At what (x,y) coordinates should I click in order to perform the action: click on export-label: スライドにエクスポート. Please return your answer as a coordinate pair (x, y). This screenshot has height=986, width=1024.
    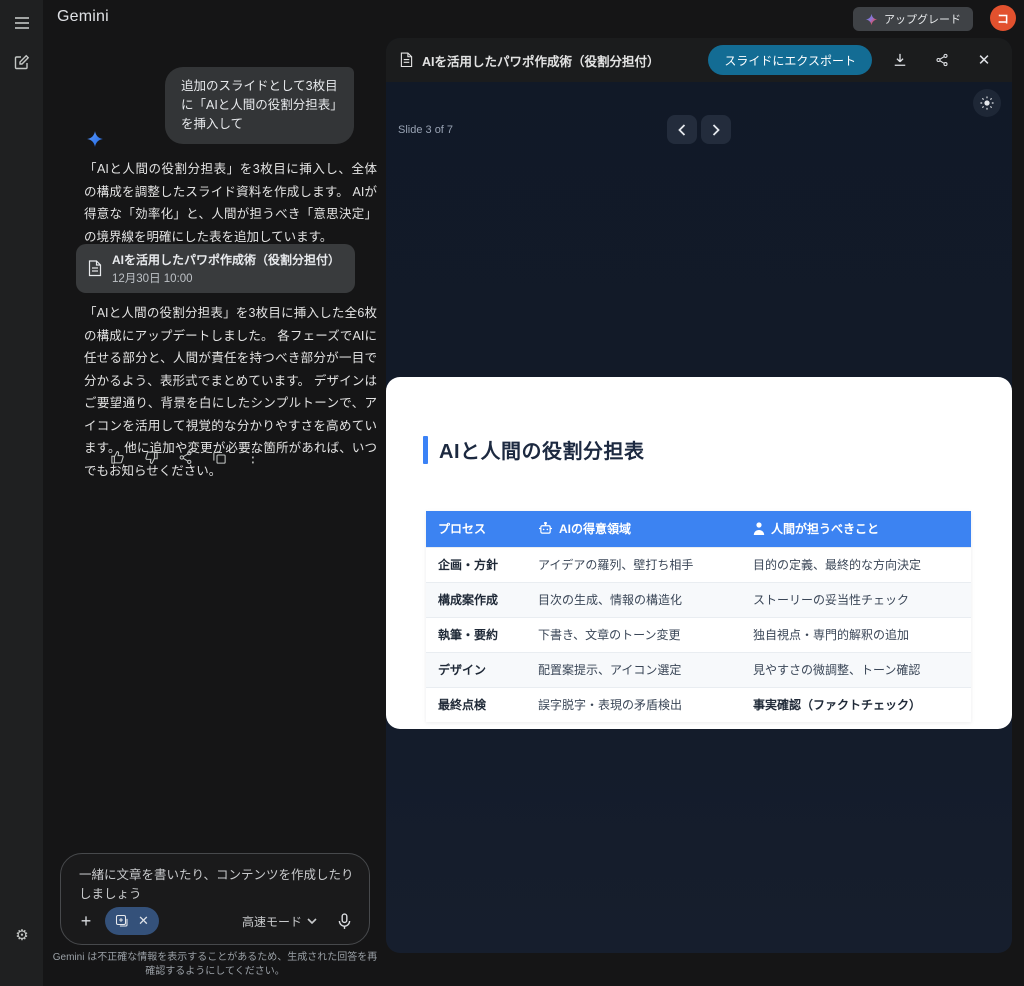
    Looking at the image, I should click on (790, 60).